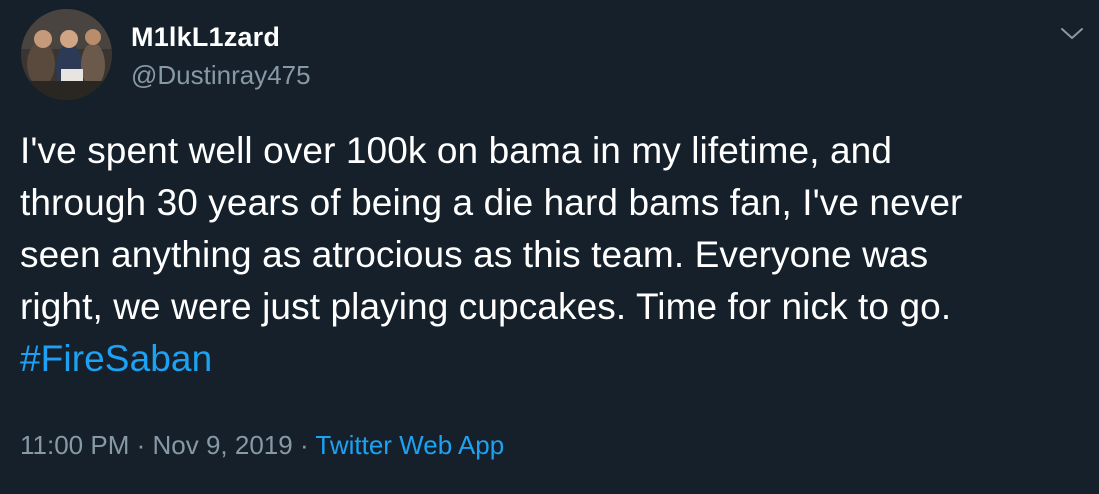 The image size is (1099, 494). I want to click on hashtag-link: #FireSaban, so click(116, 358).